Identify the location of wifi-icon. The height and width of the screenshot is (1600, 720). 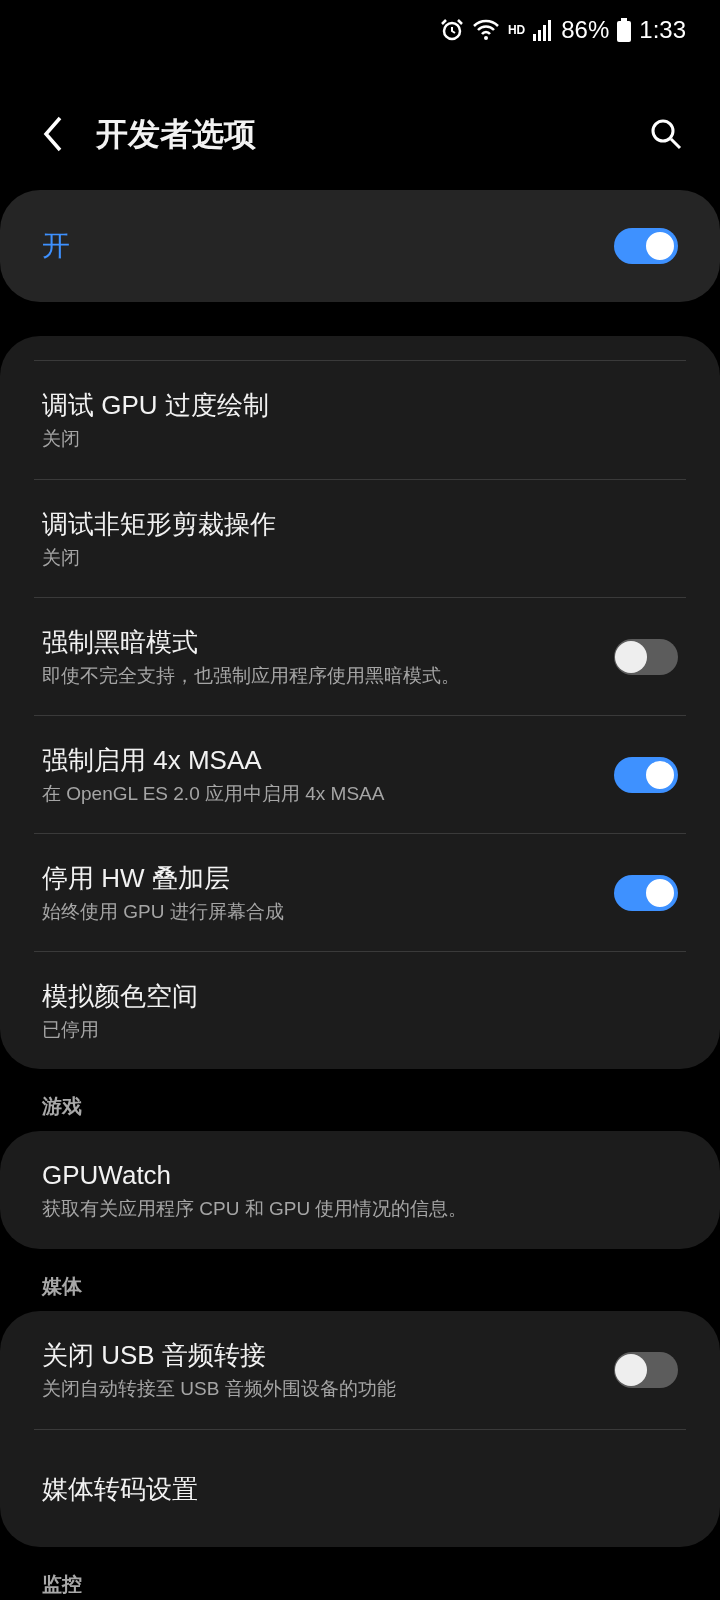
(485, 30).